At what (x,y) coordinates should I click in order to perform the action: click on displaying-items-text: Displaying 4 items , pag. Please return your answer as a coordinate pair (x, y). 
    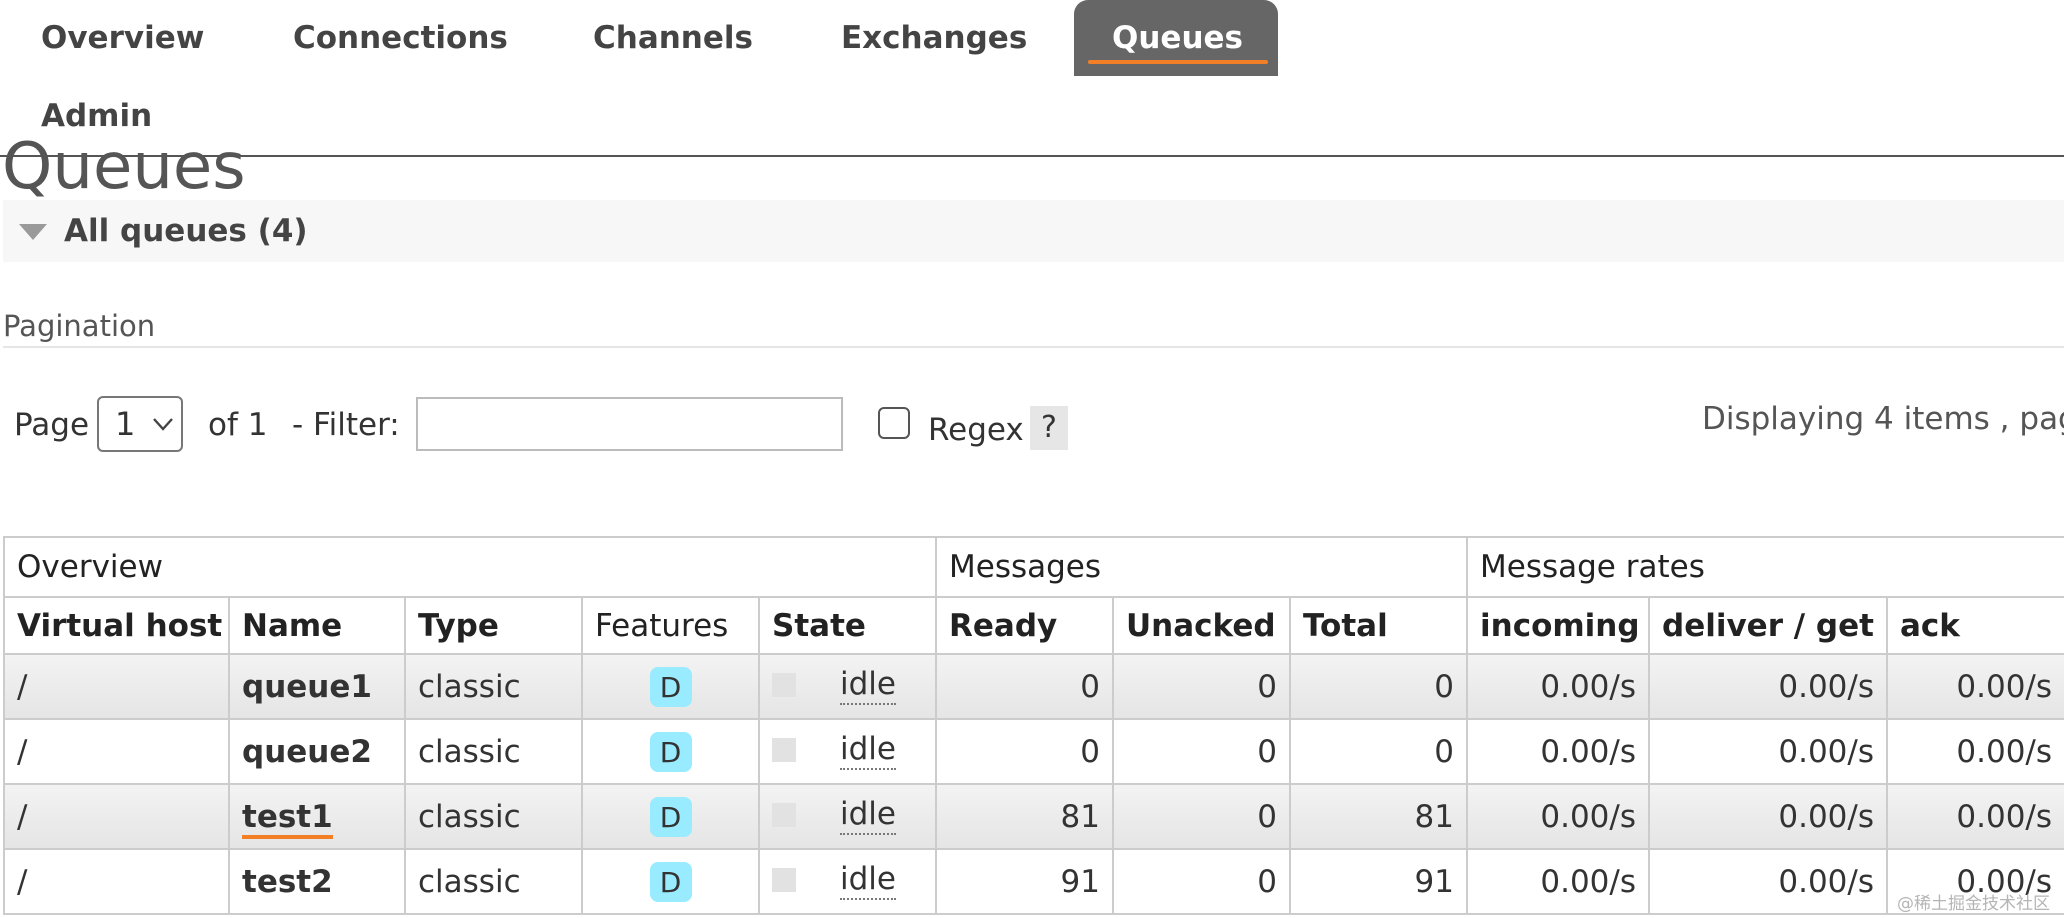
    Looking at the image, I should click on (1883, 419).